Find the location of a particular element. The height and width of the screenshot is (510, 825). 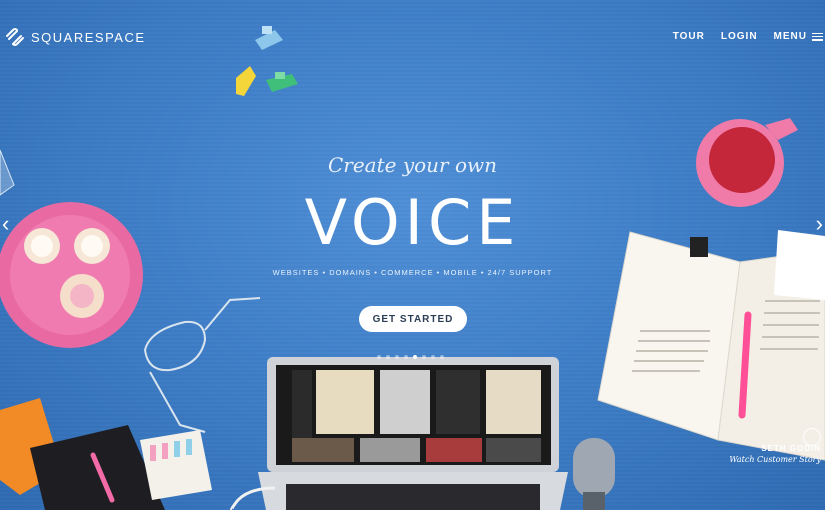

top-nav: TOUR LOGIN MENU is located at coordinates (748, 36).